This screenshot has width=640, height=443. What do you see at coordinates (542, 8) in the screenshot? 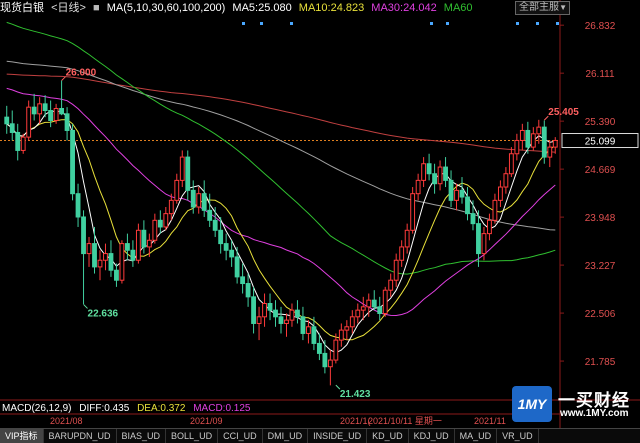
I see `indicator-dropdown: 全部主服 ▼` at bounding box center [542, 8].